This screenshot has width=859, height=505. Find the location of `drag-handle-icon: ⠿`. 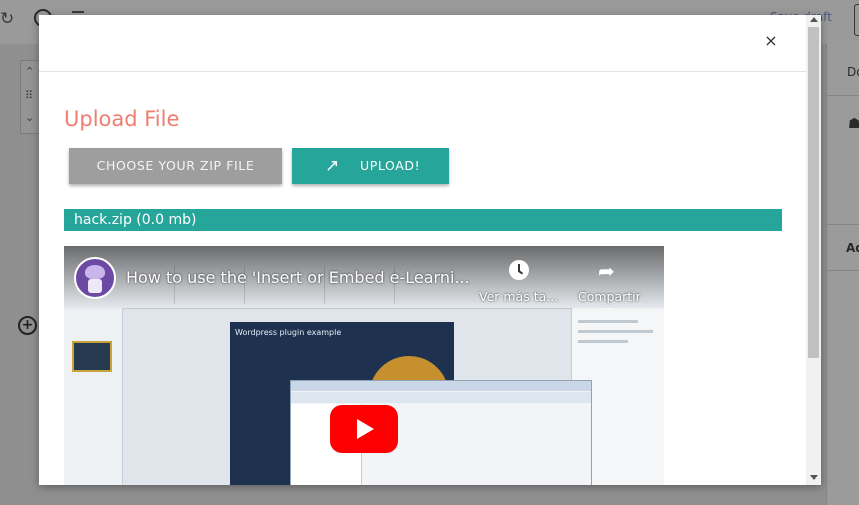

drag-handle-icon: ⠿ is located at coordinates (29, 95).